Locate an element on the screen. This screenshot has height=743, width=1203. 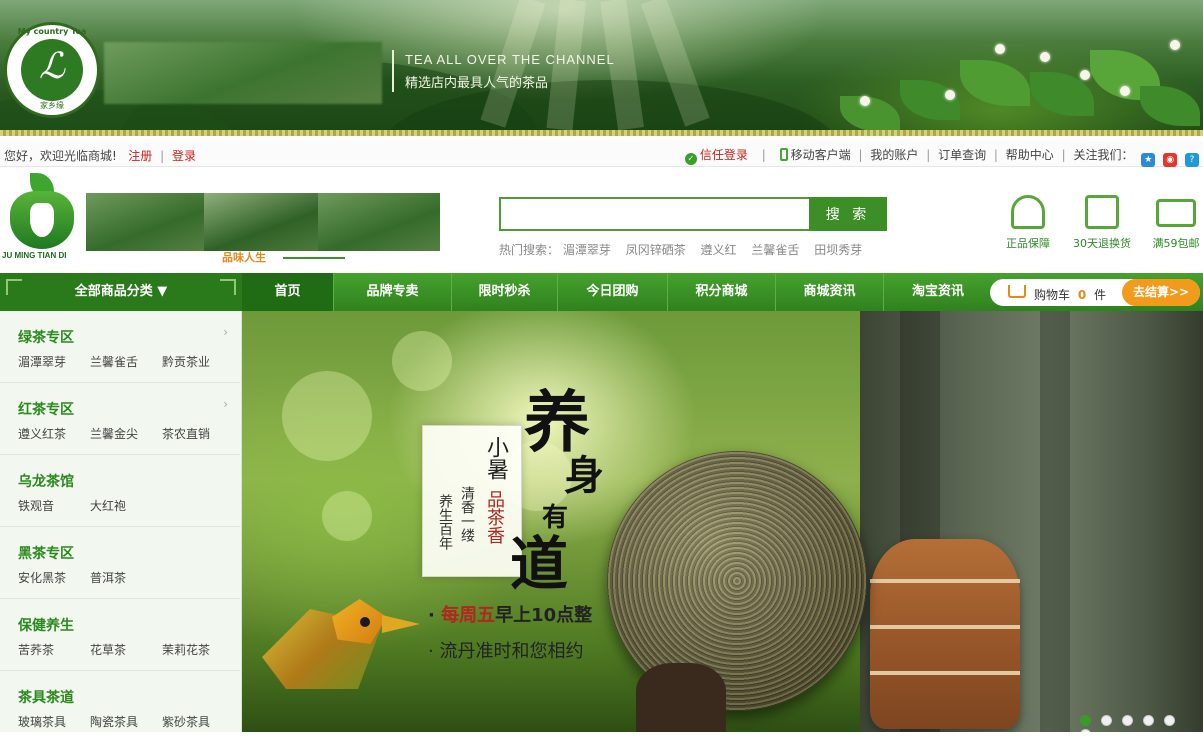
qq-icon: ? is located at coordinates (1192, 160).